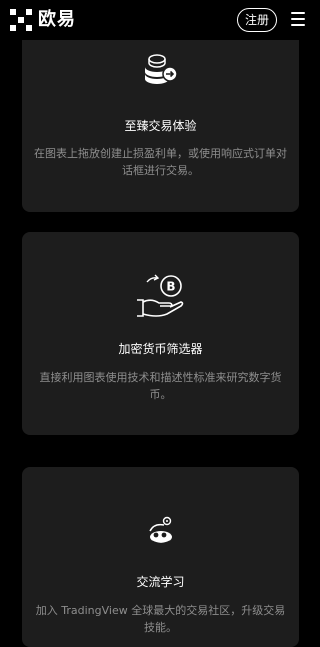 This screenshot has width=320, height=647. Describe the element at coordinates (160, 386) in the screenshot. I see `card-description: 直接利用图表使用技术和描述性标准来研究数字货币。` at that location.